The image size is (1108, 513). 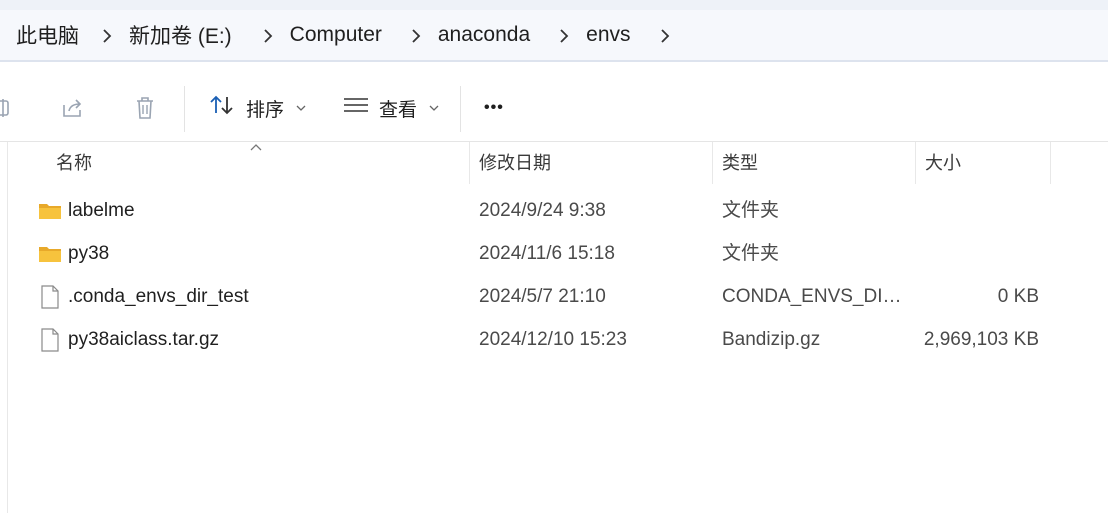 I want to click on breadcrumb-label: anaconda, so click(x=484, y=34).